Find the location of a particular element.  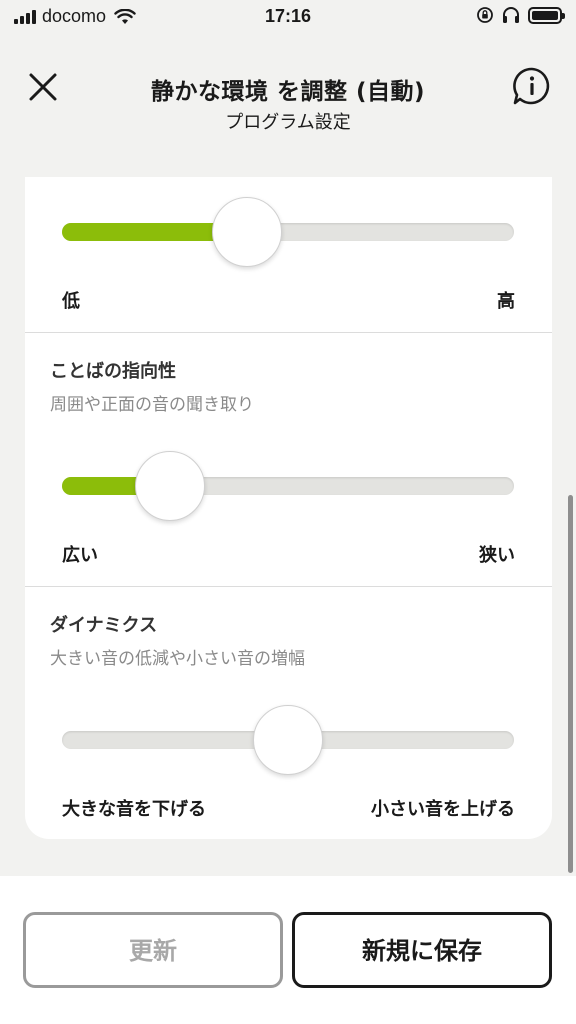

scrollbar is located at coordinates (570, 684).